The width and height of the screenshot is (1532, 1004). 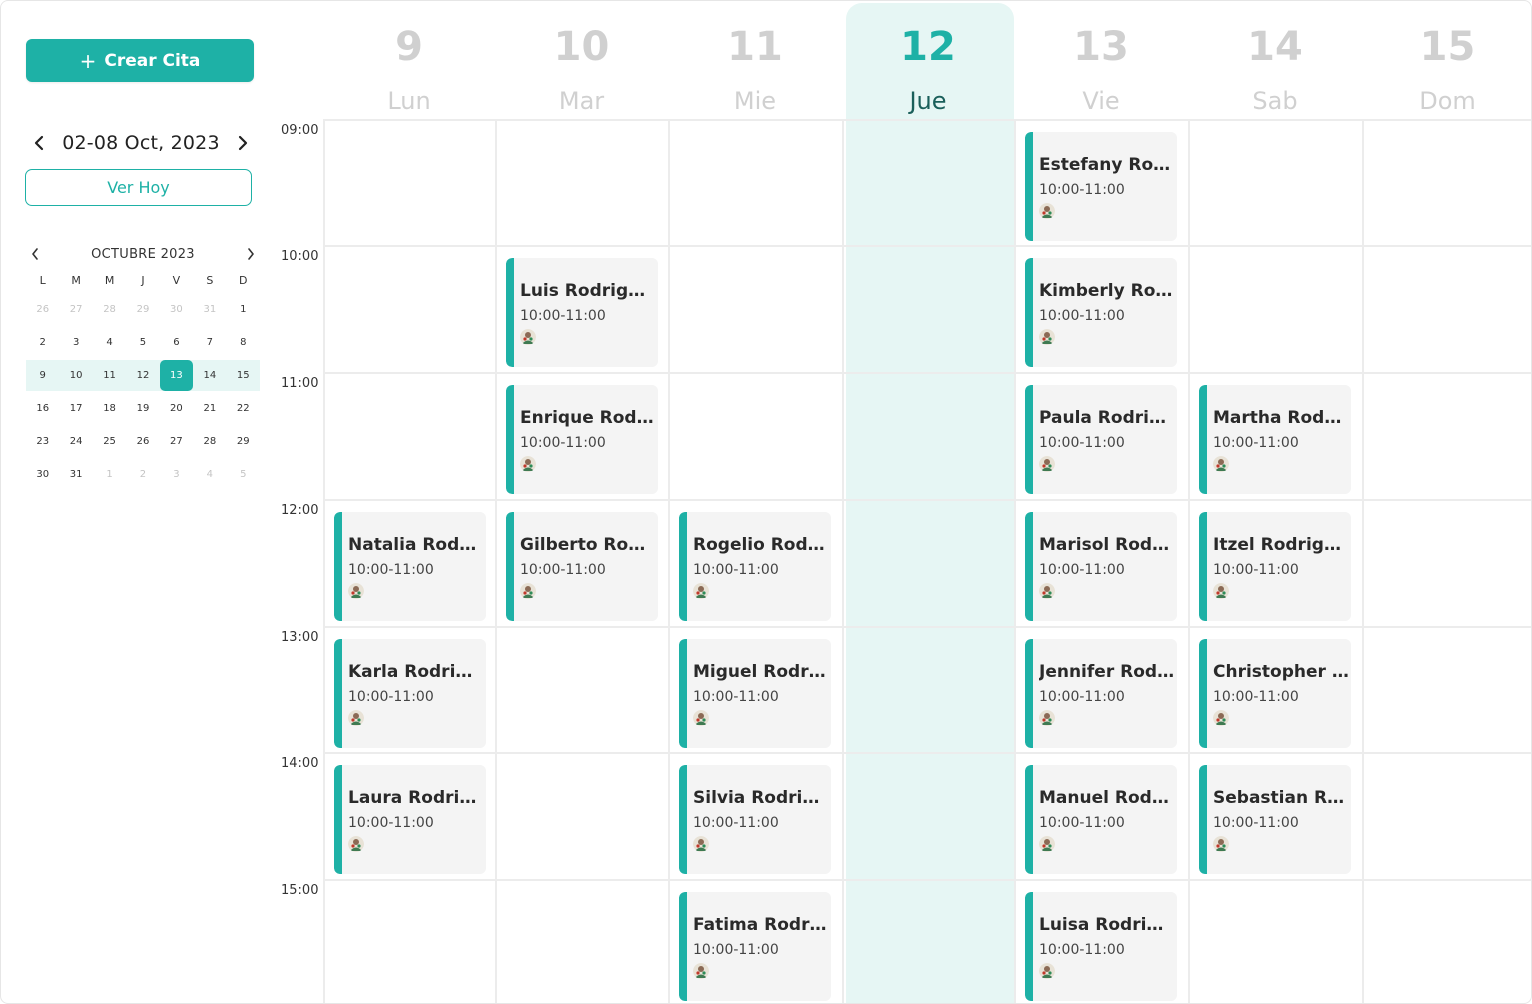 I want to click on day-header-mie: 11 Mie, so click(x=755, y=73).